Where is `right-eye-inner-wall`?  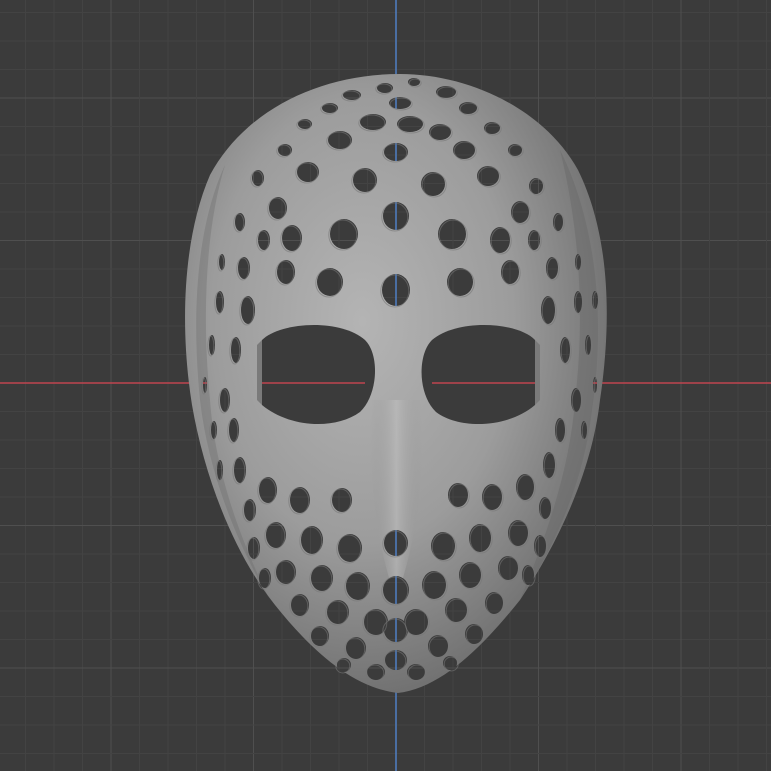 right-eye-inner-wall is located at coordinates (537, 372).